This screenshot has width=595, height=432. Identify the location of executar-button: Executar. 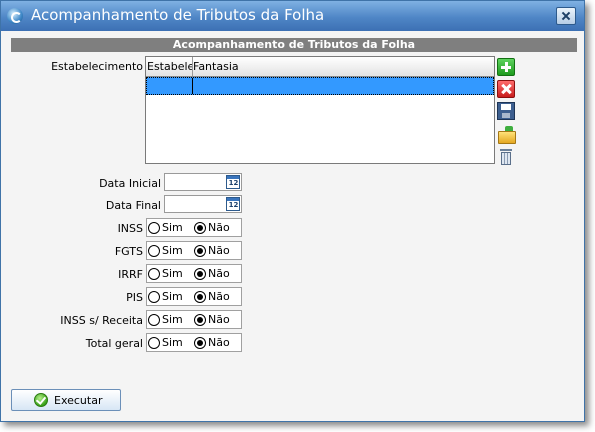
(66, 400).